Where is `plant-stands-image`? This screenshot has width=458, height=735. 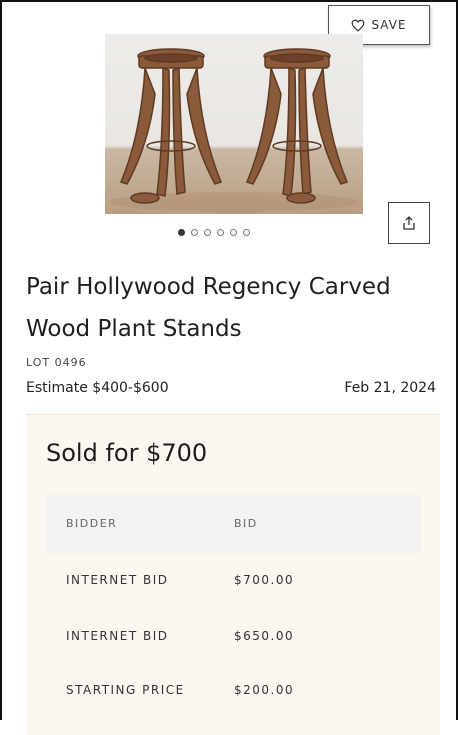 plant-stands-image is located at coordinates (234, 130).